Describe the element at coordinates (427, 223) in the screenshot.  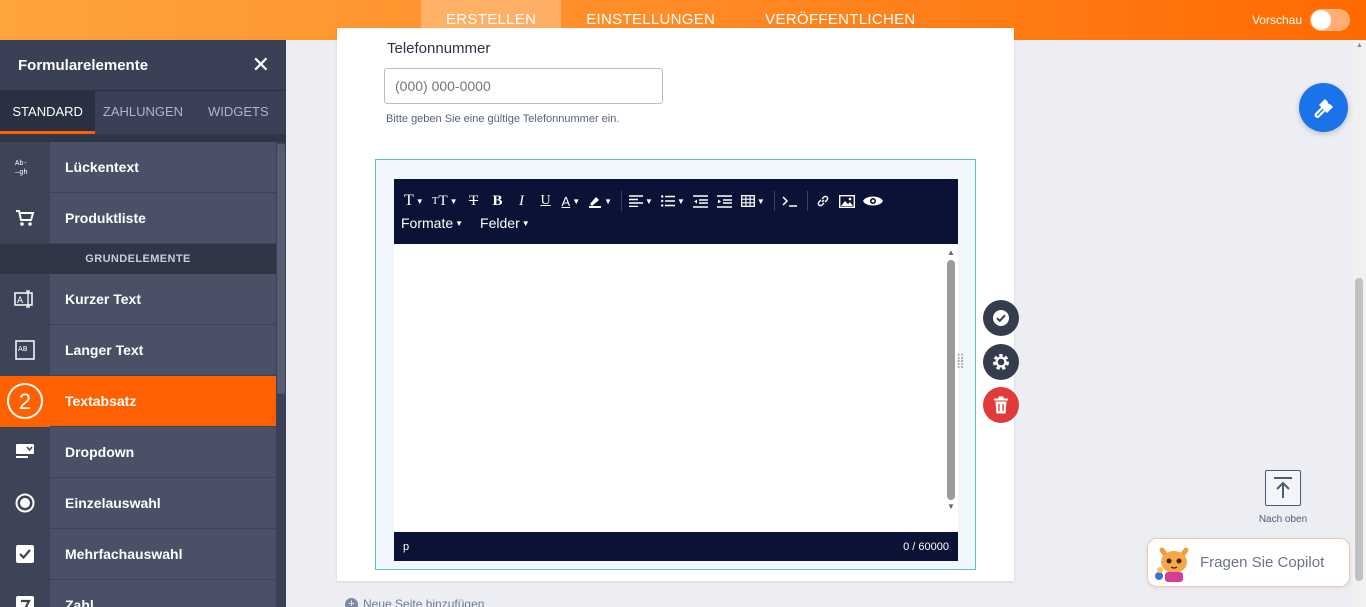
I see `formats-label: Formate` at that location.